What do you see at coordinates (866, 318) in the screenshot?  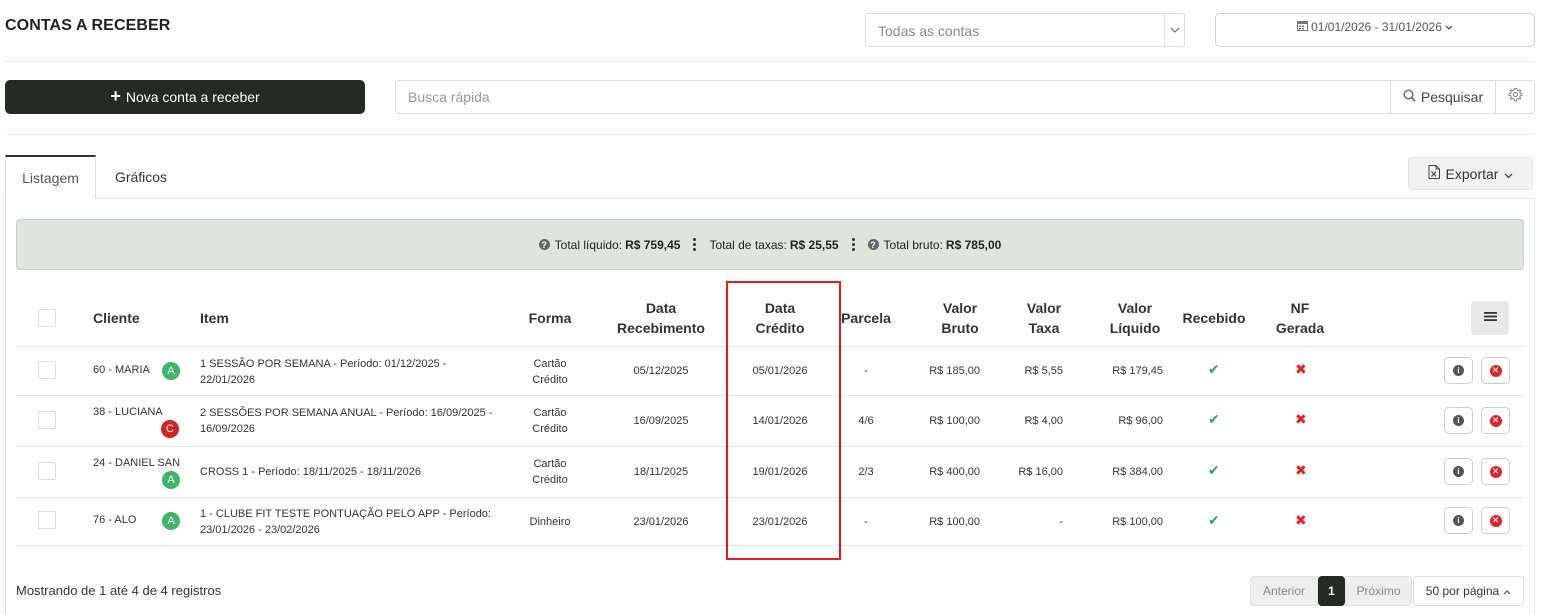 I see `col-parcela: Parcela` at bounding box center [866, 318].